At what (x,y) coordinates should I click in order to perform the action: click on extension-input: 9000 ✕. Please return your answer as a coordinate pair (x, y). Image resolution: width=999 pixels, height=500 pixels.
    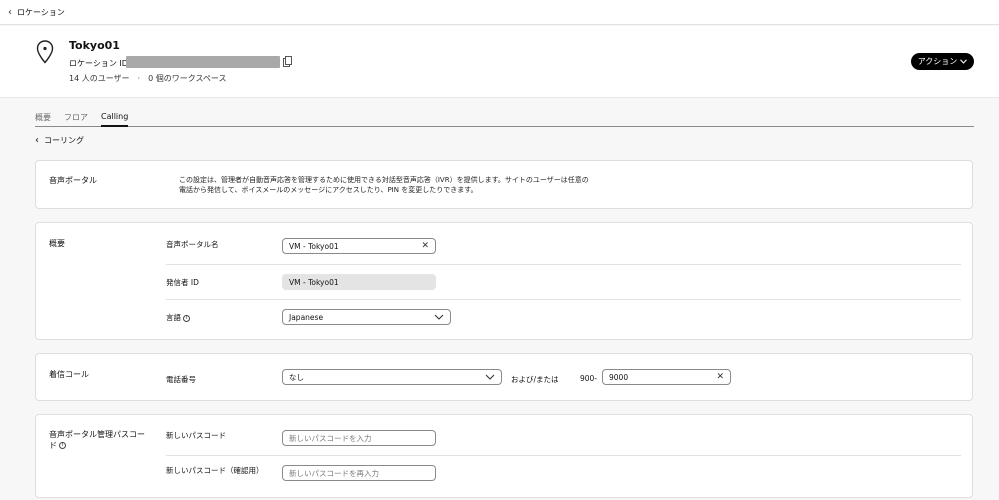
    Looking at the image, I should click on (666, 377).